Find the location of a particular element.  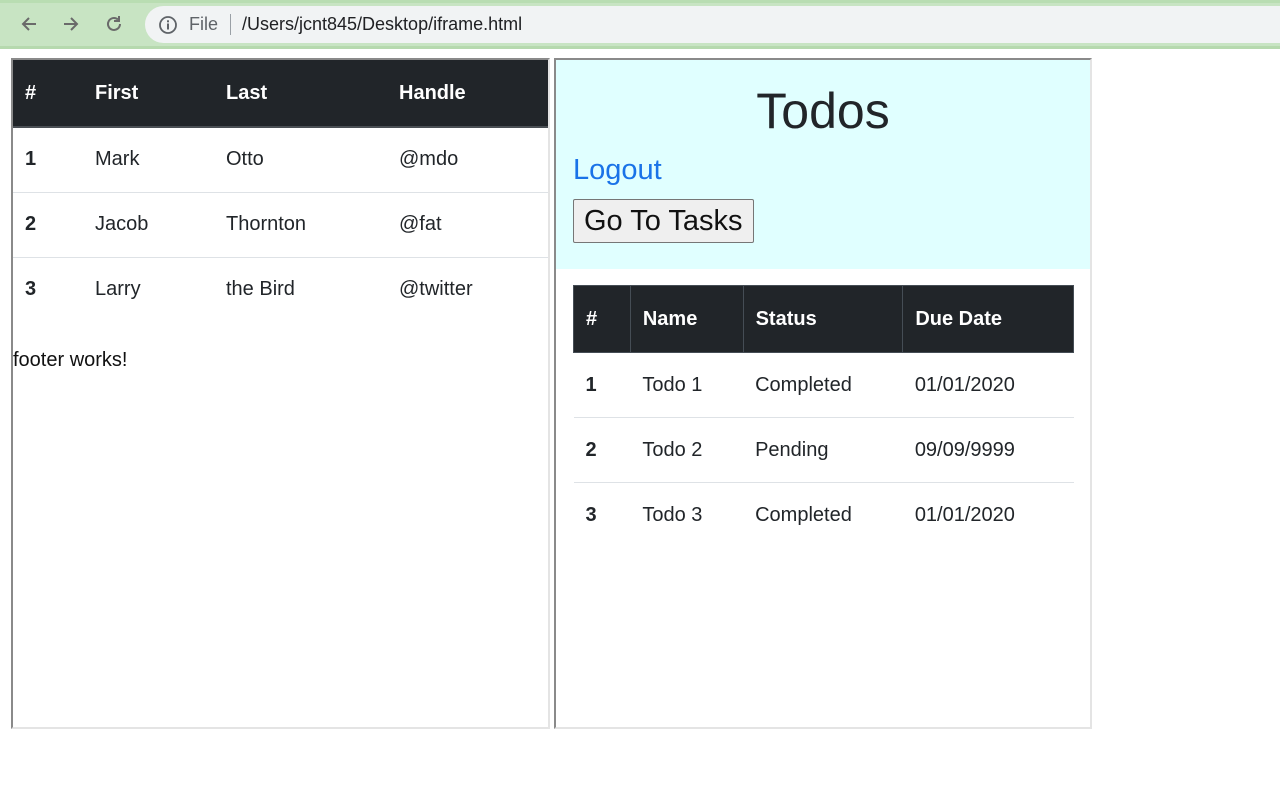

table-row: 1 Todo 1 Completed 01/01/2020 is located at coordinates (823, 385).